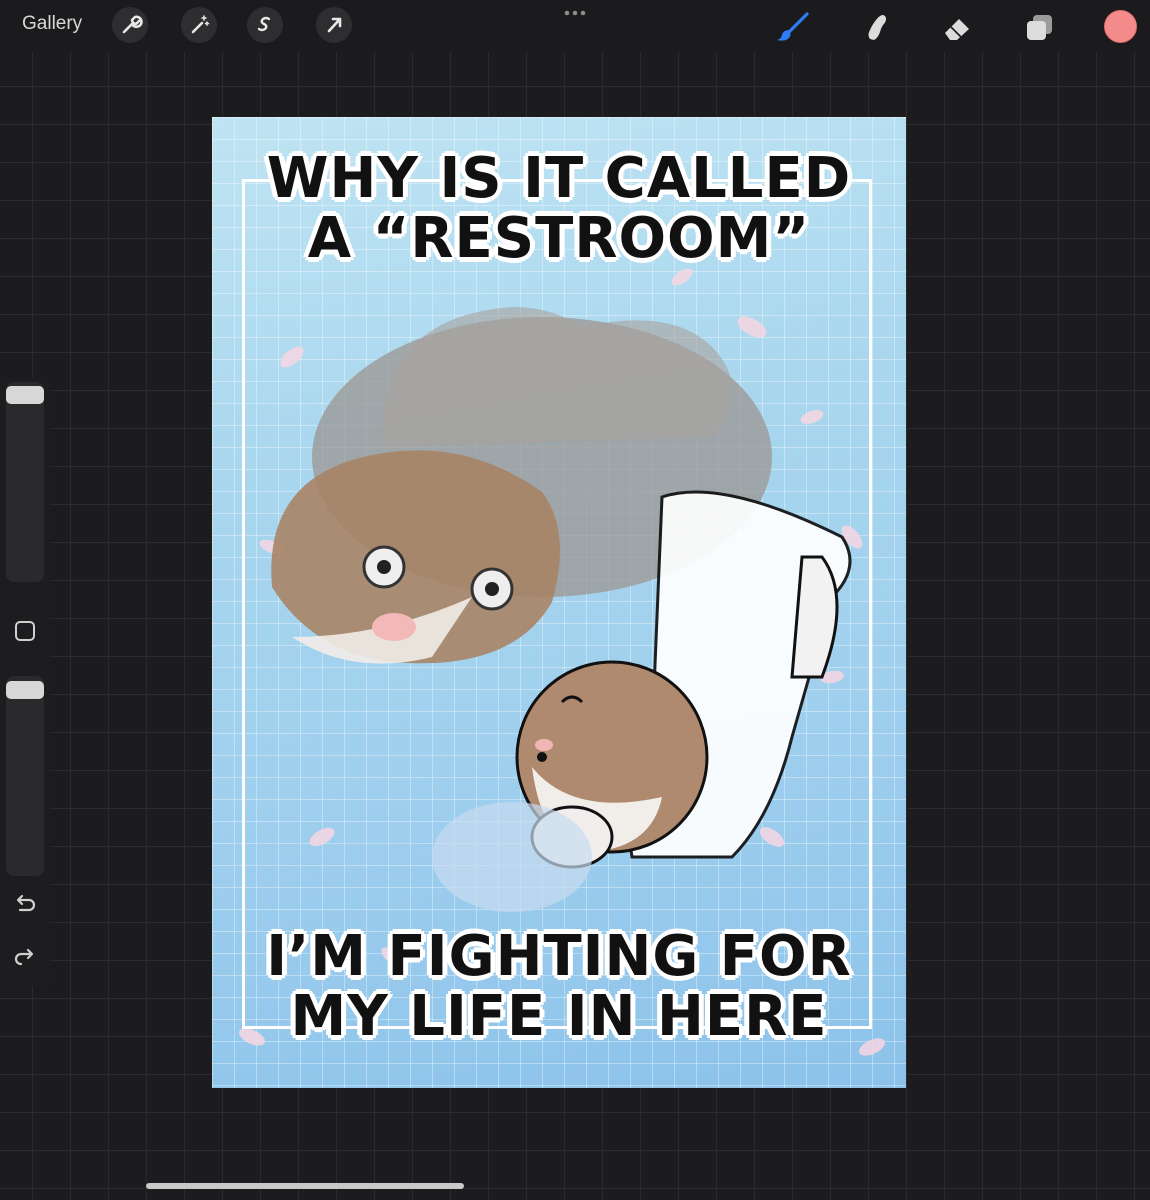 This screenshot has width=1150, height=1200. What do you see at coordinates (575, 26) in the screenshot?
I see `top-toolbar: Gallery` at bounding box center [575, 26].